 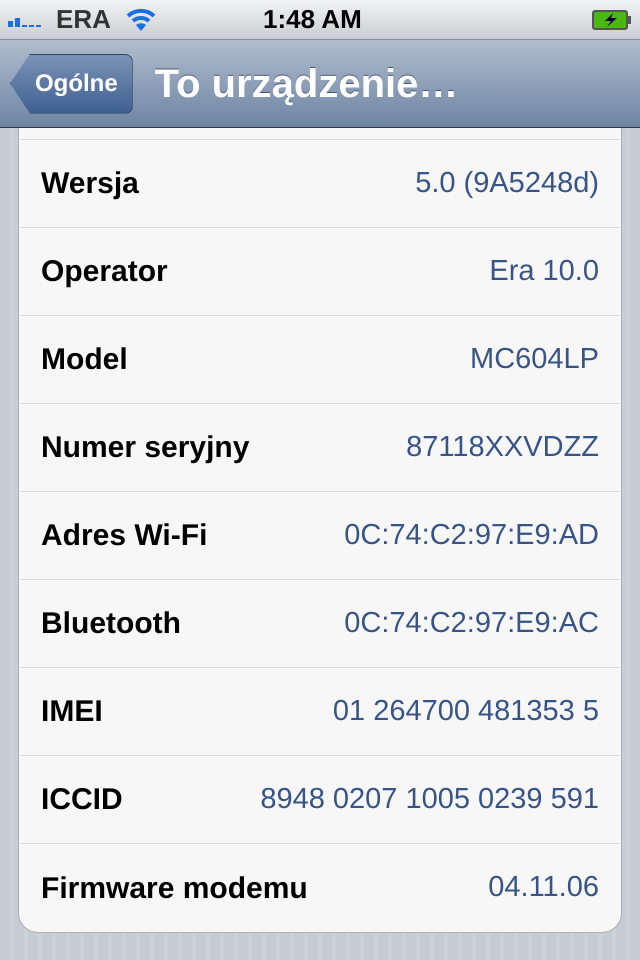 What do you see at coordinates (104, 272) in the screenshot?
I see `row-label: Operator` at bounding box center [104, 272].